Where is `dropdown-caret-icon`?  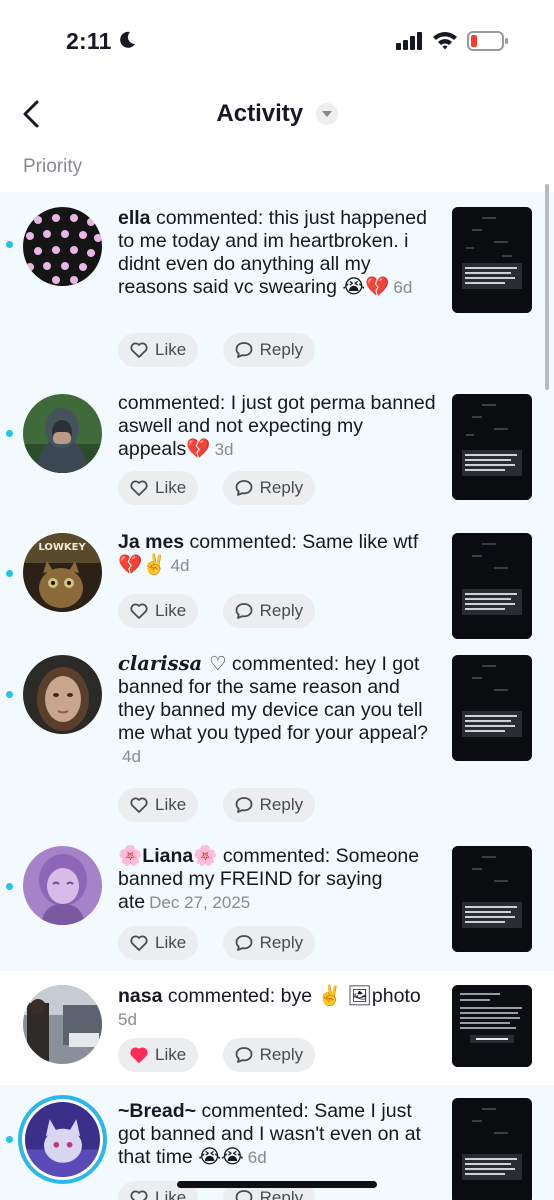
dropdown-caret-icon is located at coordinates (326, 114).